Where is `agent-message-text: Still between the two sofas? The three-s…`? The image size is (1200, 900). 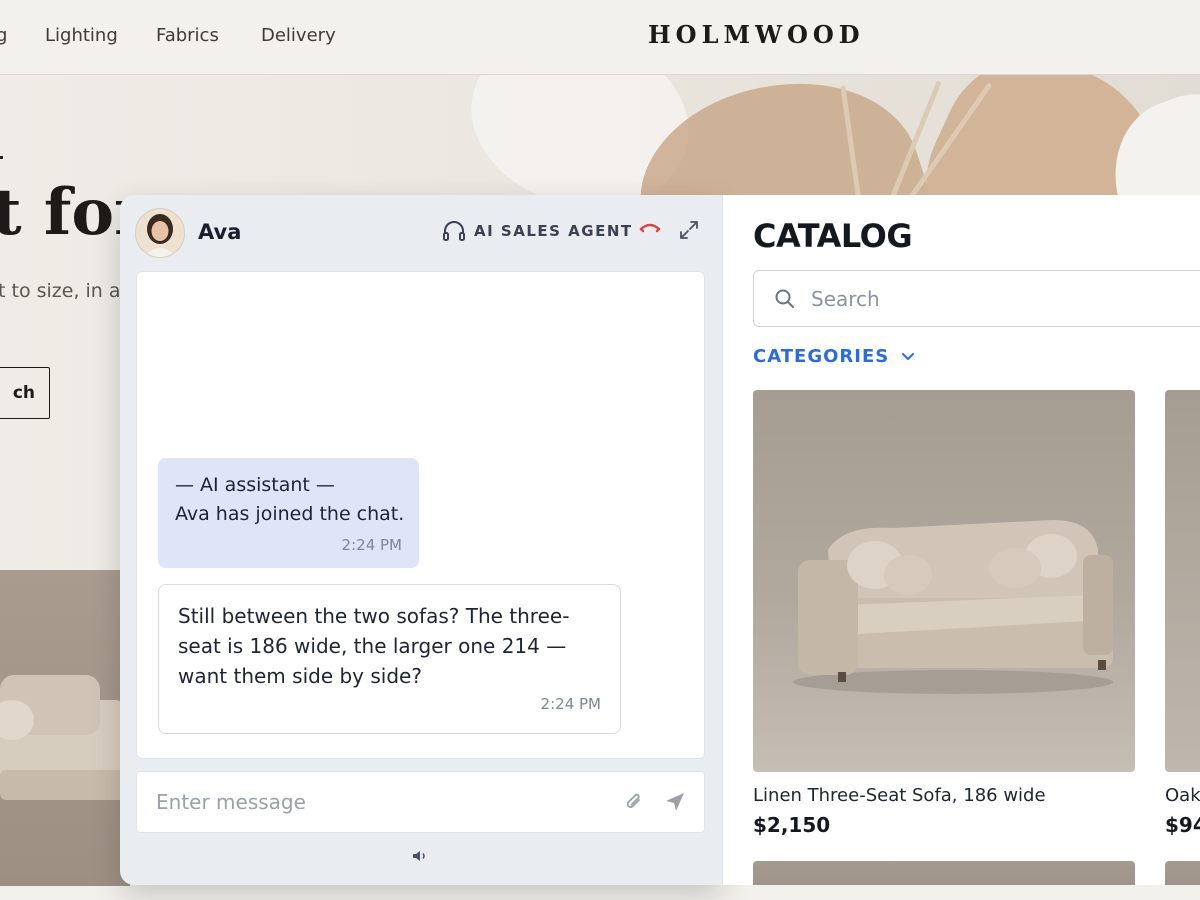
agent-message-text: Still between the two sofas? The three-s… is located at coordinates (374, 646).